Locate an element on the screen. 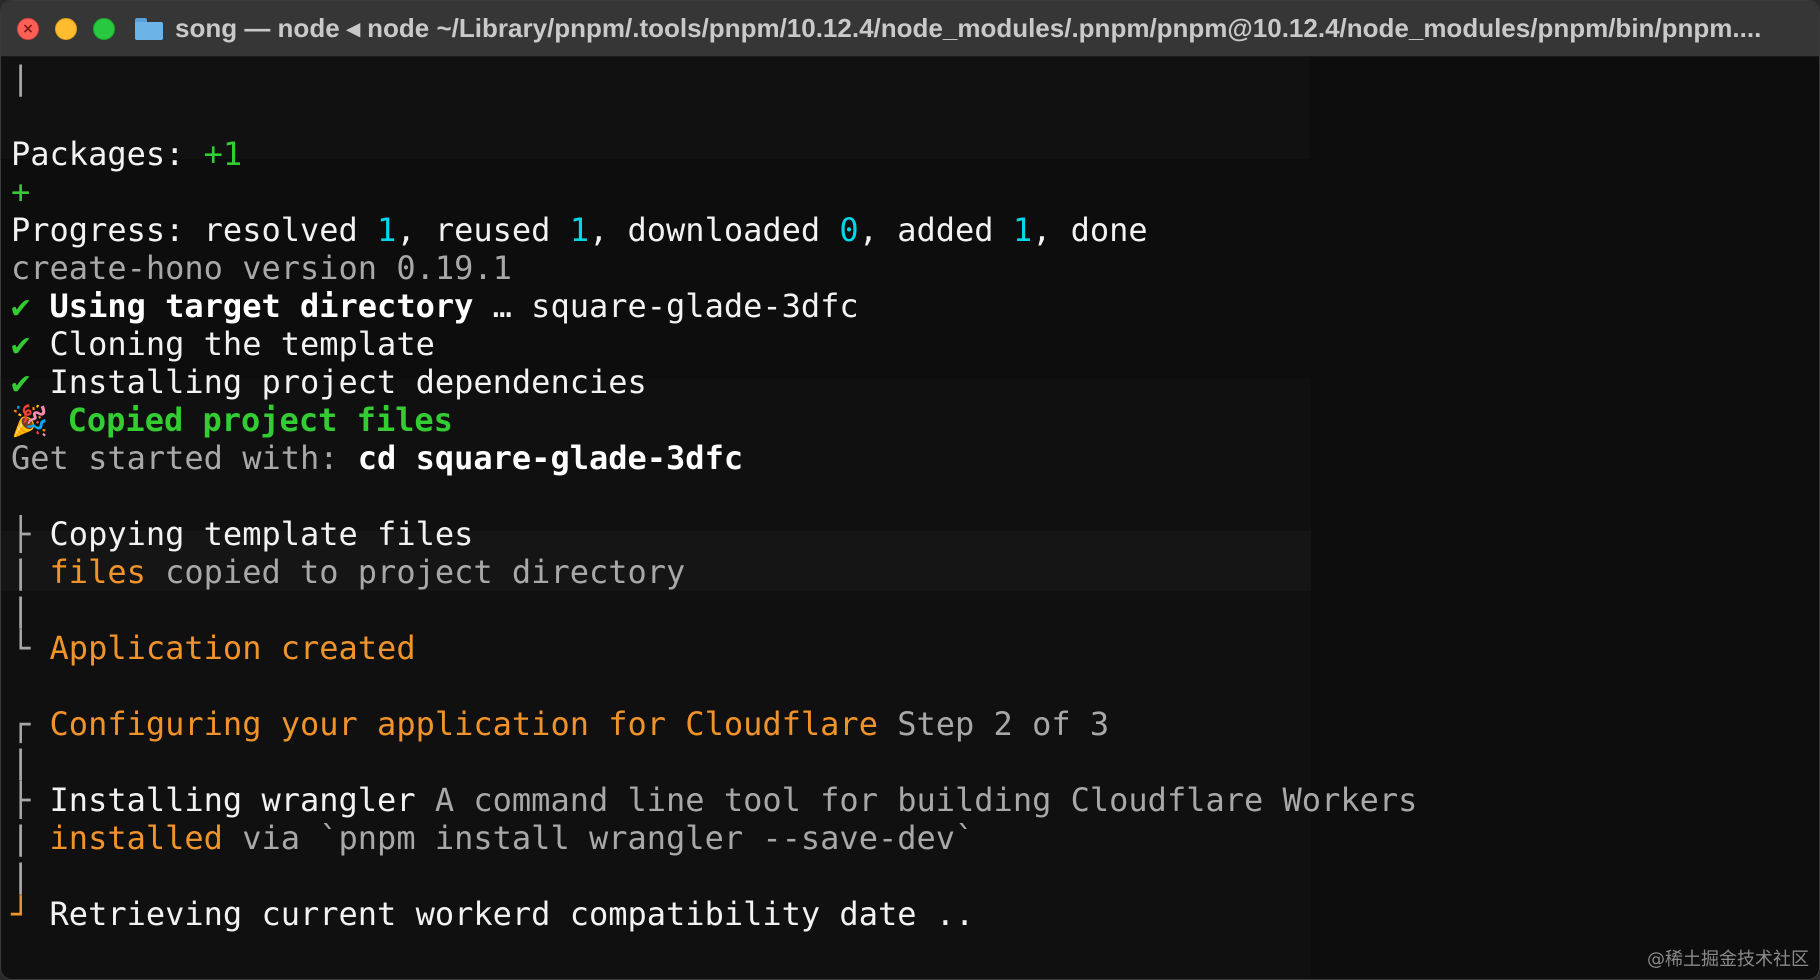  party-popper-icon: 🎉 is located at coordinates (30, 421).